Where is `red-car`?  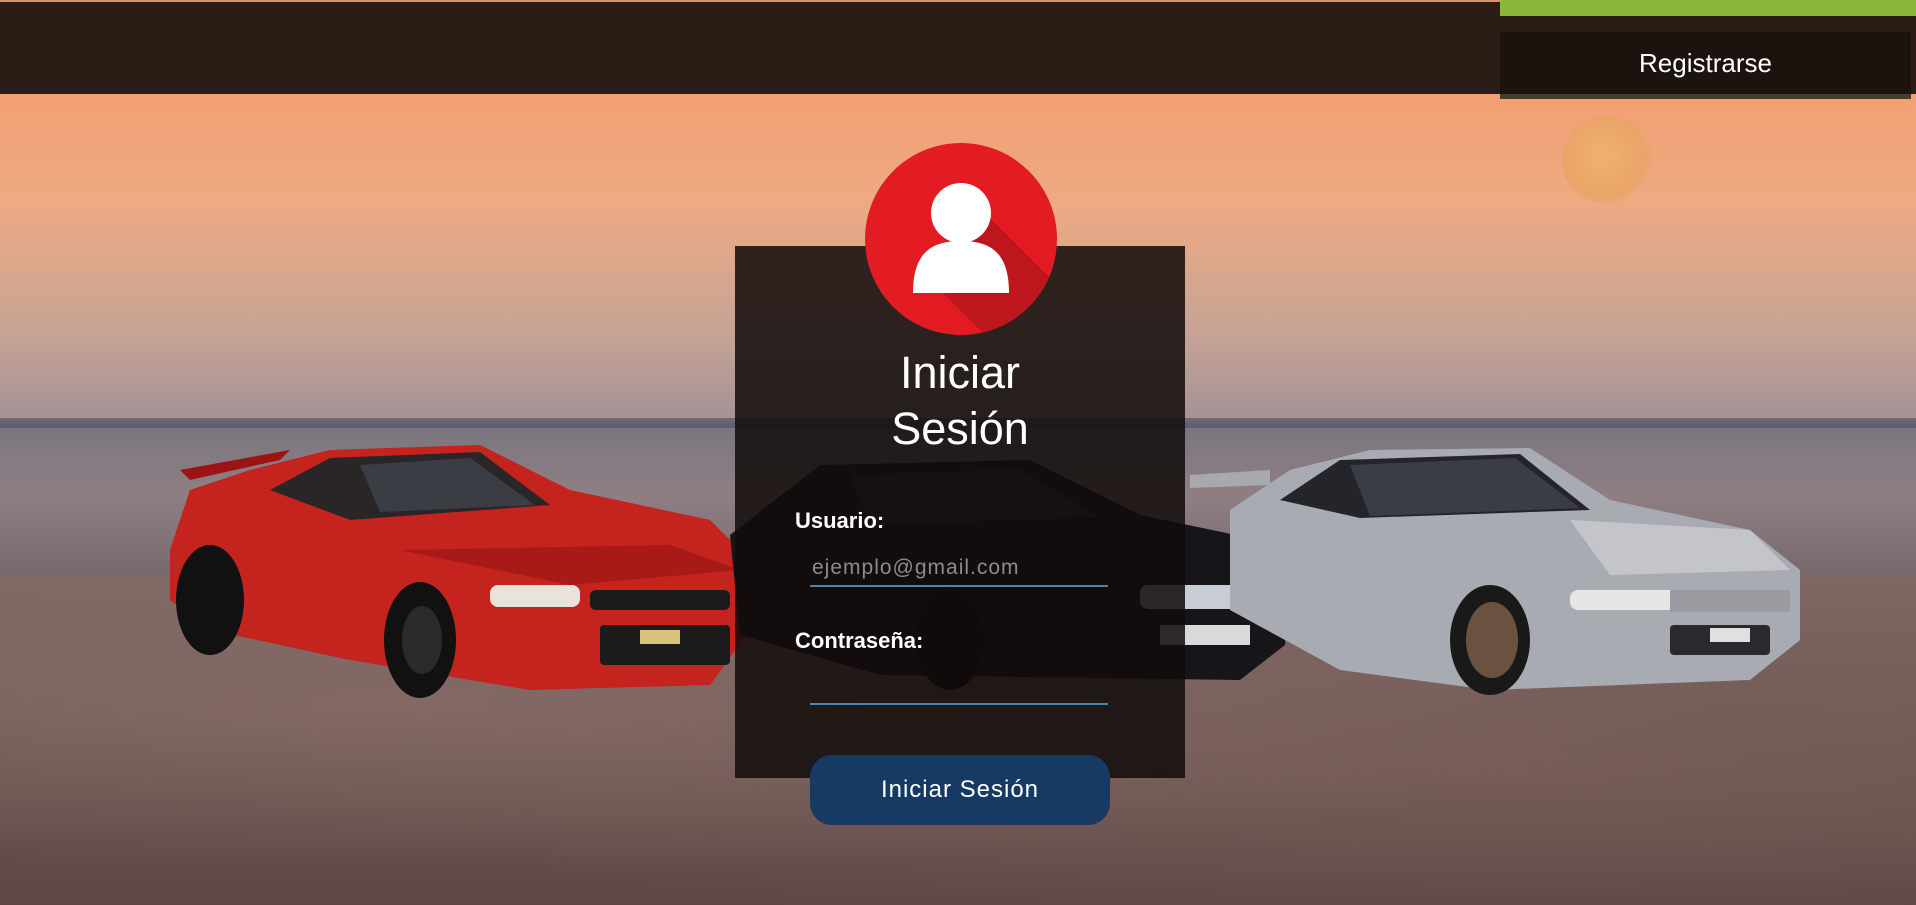
red-car is located at coordinates (460, 571).